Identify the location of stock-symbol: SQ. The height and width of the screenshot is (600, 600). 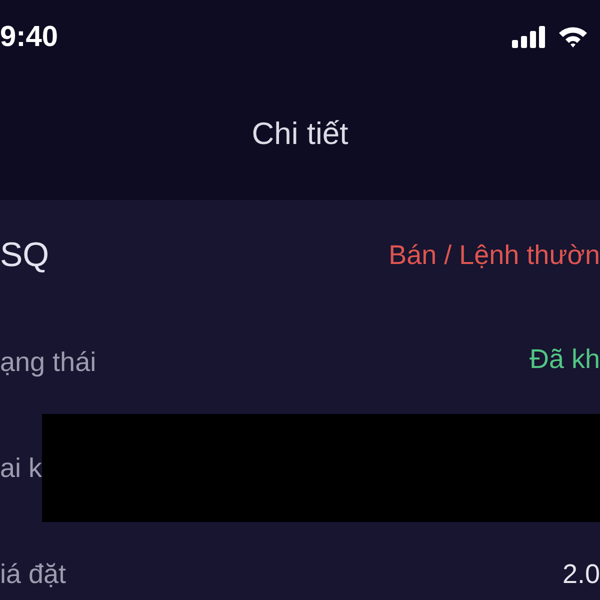
(25, 255).